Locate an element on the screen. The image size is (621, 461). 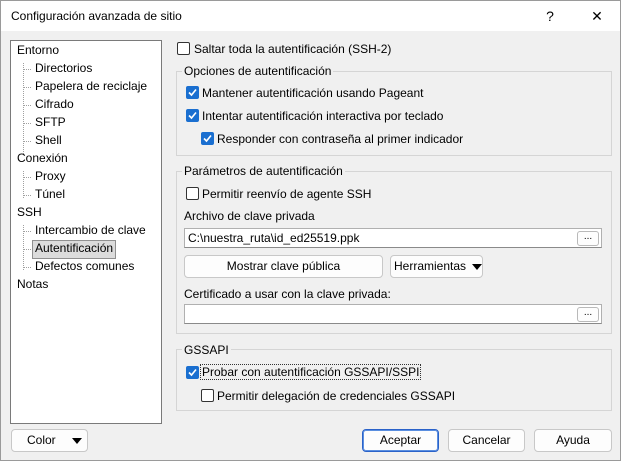
private-key-field: C:\nuestra_ruta\id_ed25519.ppk is located at coordinates (393, 238).